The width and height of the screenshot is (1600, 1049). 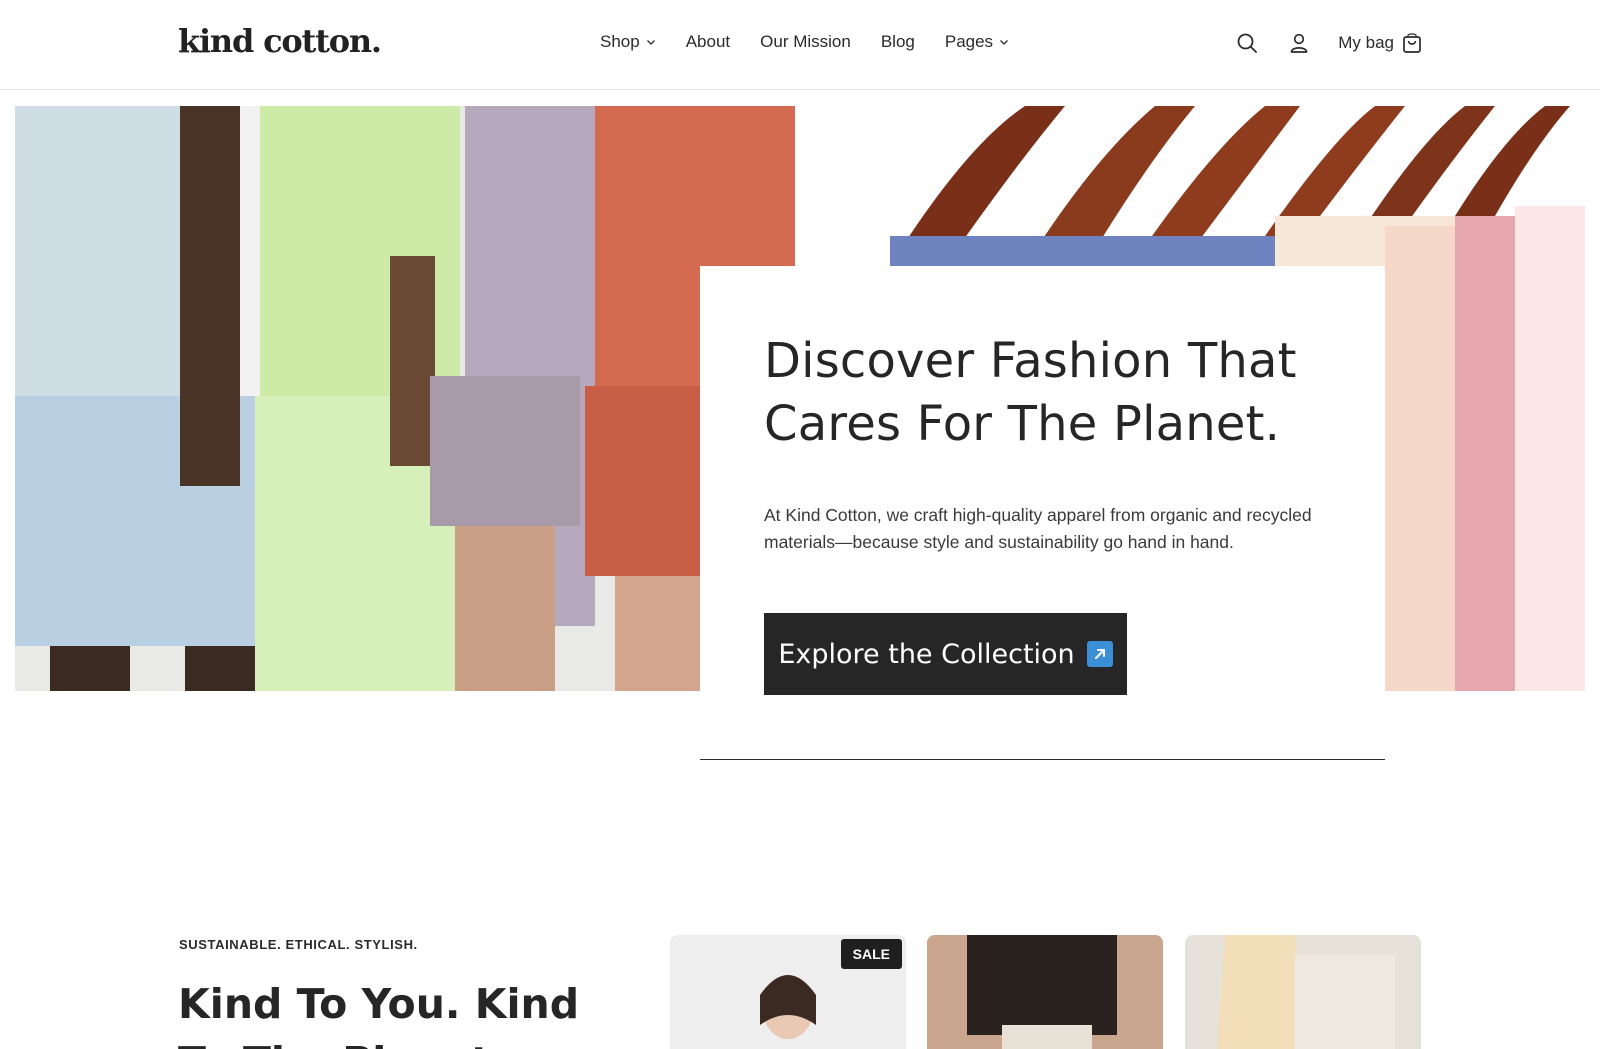 I want to click on explore-collection-button: Explore the Collection, so click(x=945, y=654).